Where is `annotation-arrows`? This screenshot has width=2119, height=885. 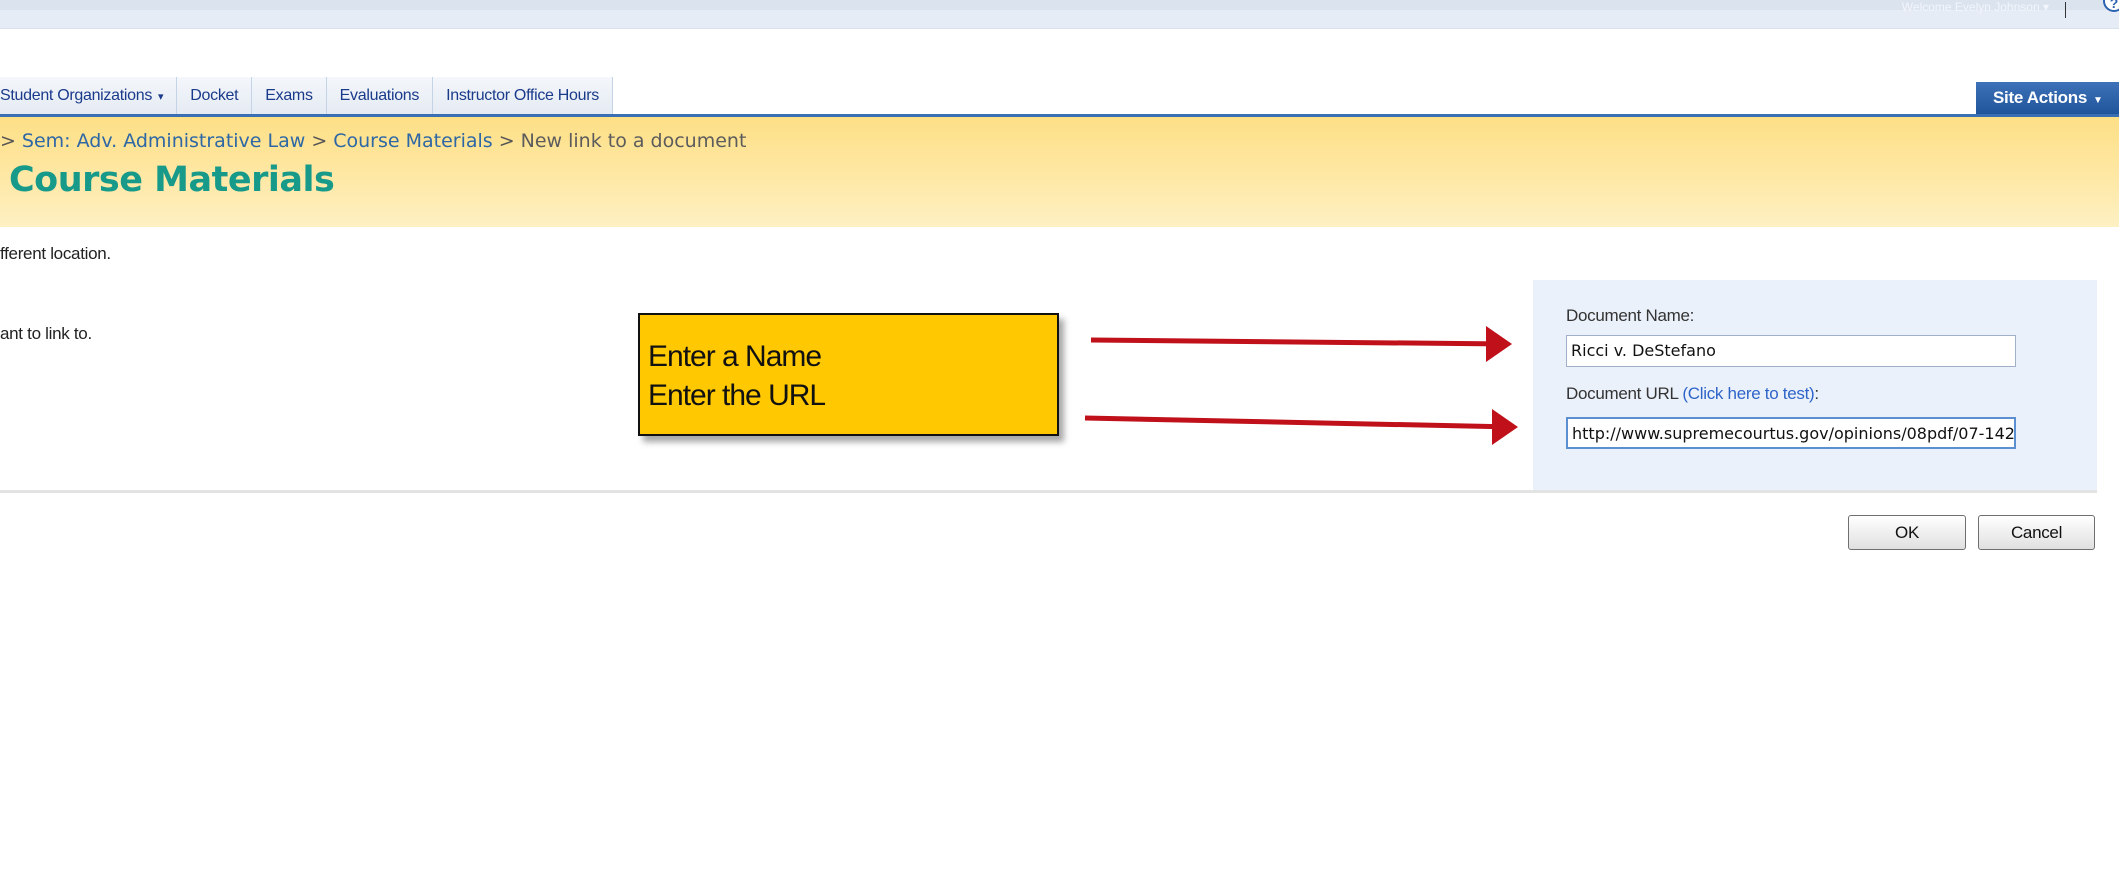 annotation-arrows is located at coordinates (1301, 385).